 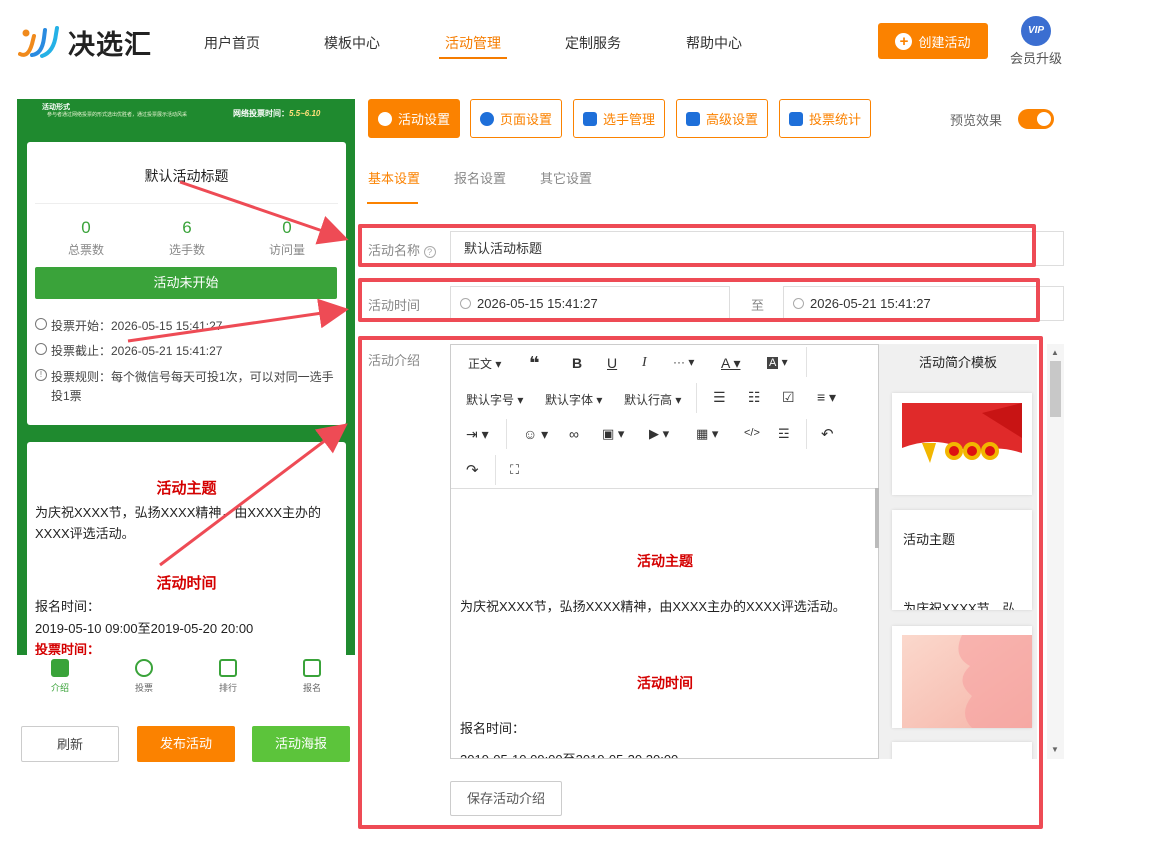 I want to click on nav-item-home: 用户首页, so click(x=232, y=43).